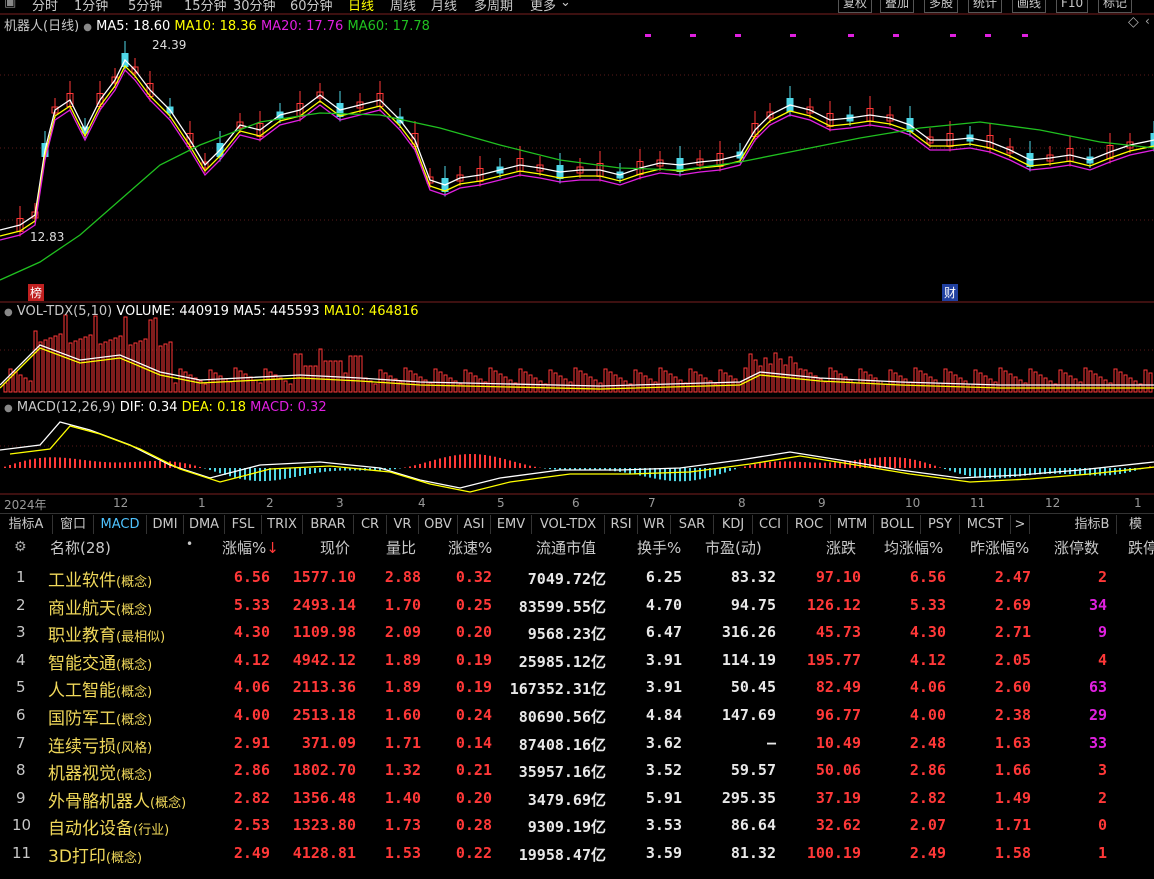  I want to click on high-price-label: 24.39, so click(169, 45).